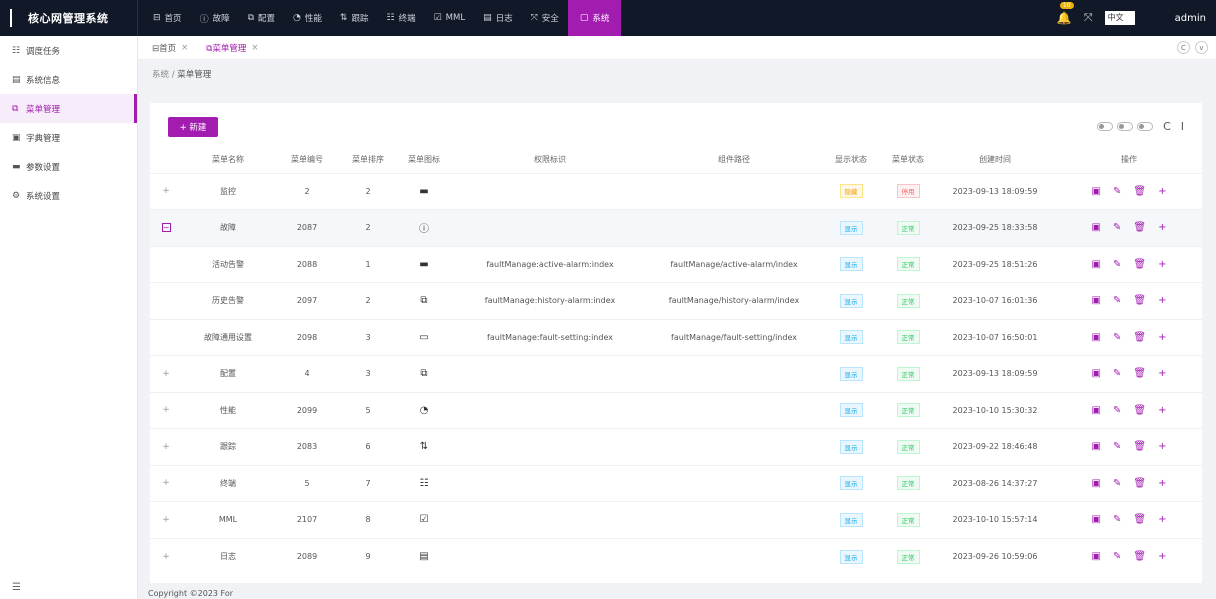 This screenshot has height=599, width=1216. Describe the element at coordinates (232, 48) in the screenshot. I see `tab-menu-management: ⧉菜单管理 ×` at that location.